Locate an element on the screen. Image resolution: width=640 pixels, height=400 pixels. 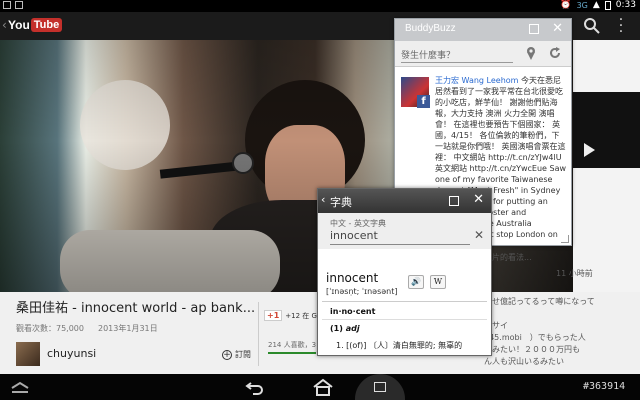
dictionary-header: ‹ 字典 ✕ is located at coordinates (404, 201).